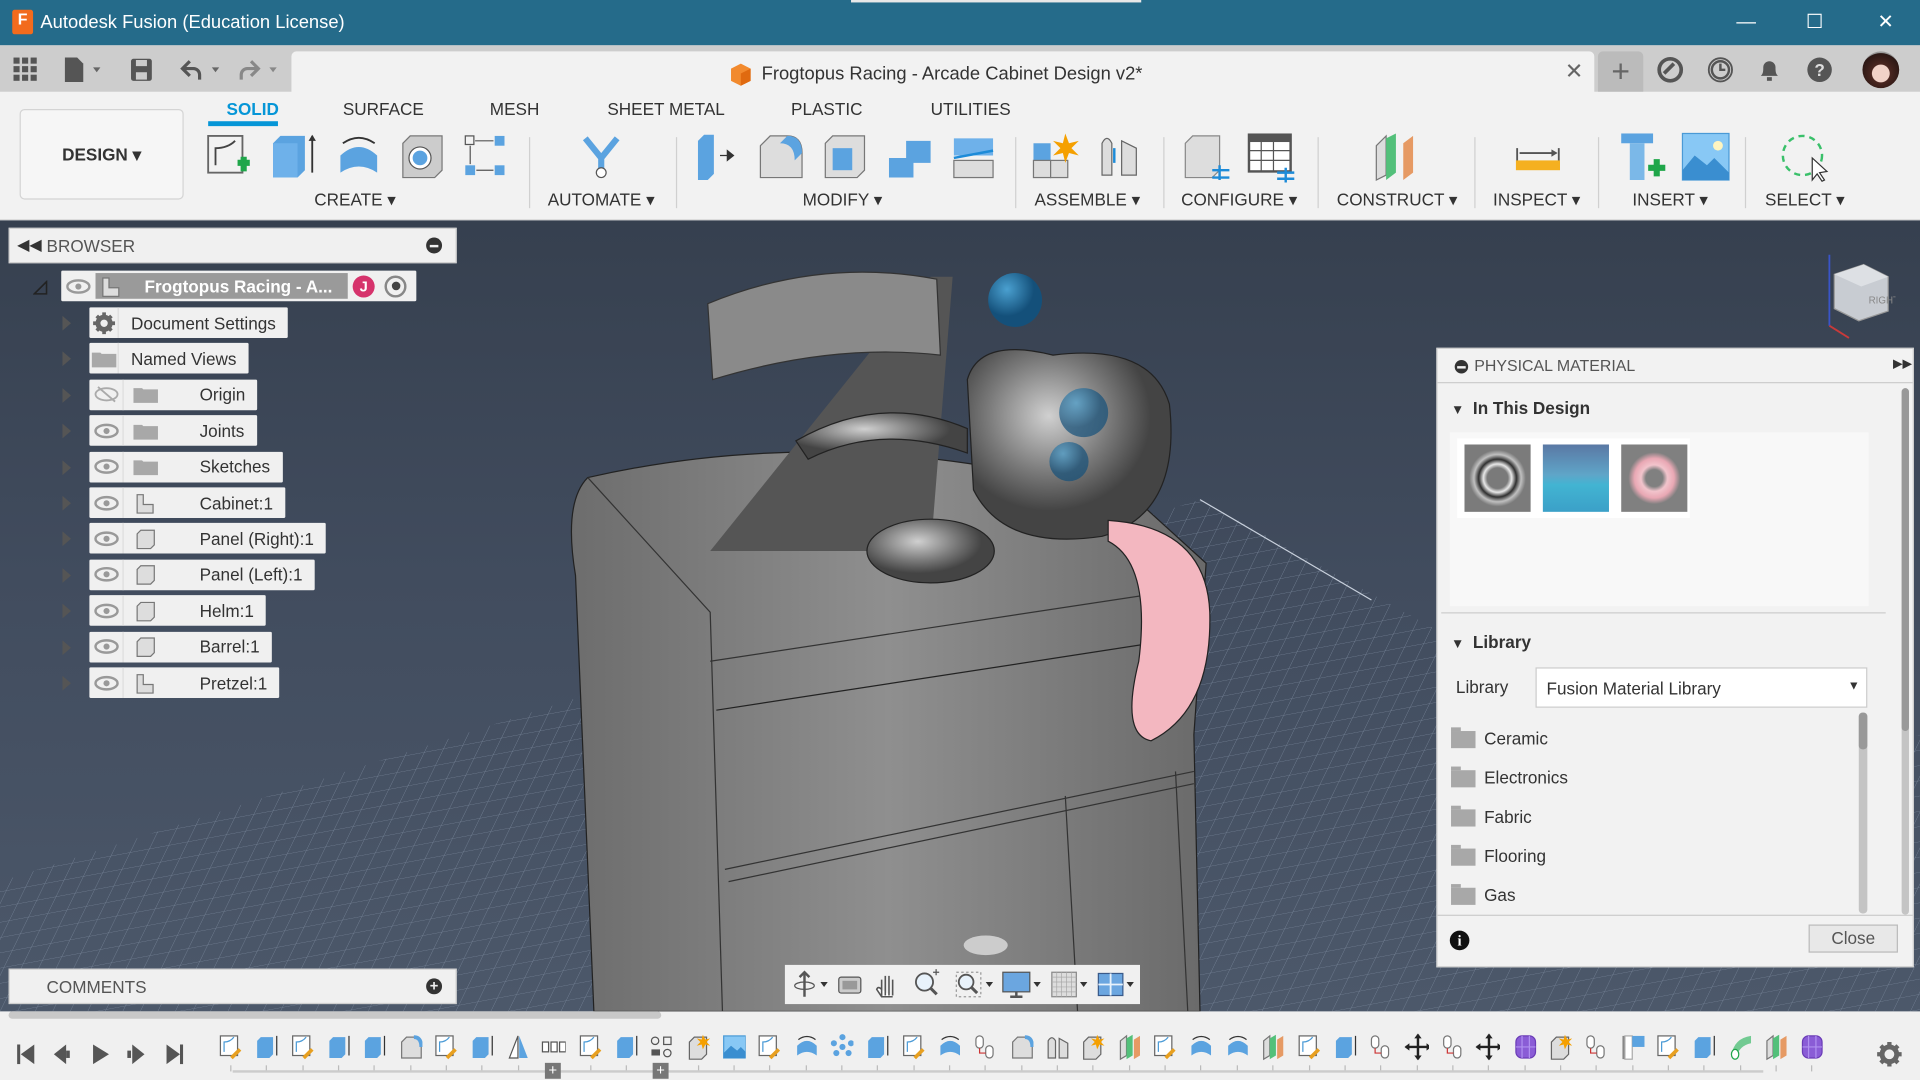  I want to click on browser-pin-icon, so click(434, 245).